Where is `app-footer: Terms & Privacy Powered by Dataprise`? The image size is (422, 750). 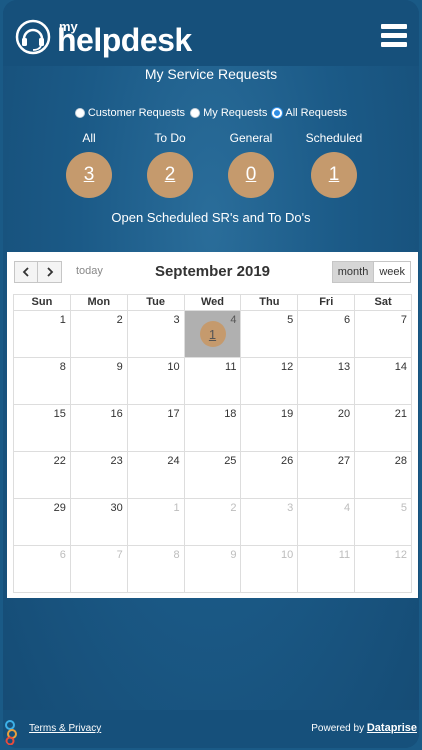
app-footer: Terms & Privacy Powered by Dataprise is located at coordinates (211, 729).